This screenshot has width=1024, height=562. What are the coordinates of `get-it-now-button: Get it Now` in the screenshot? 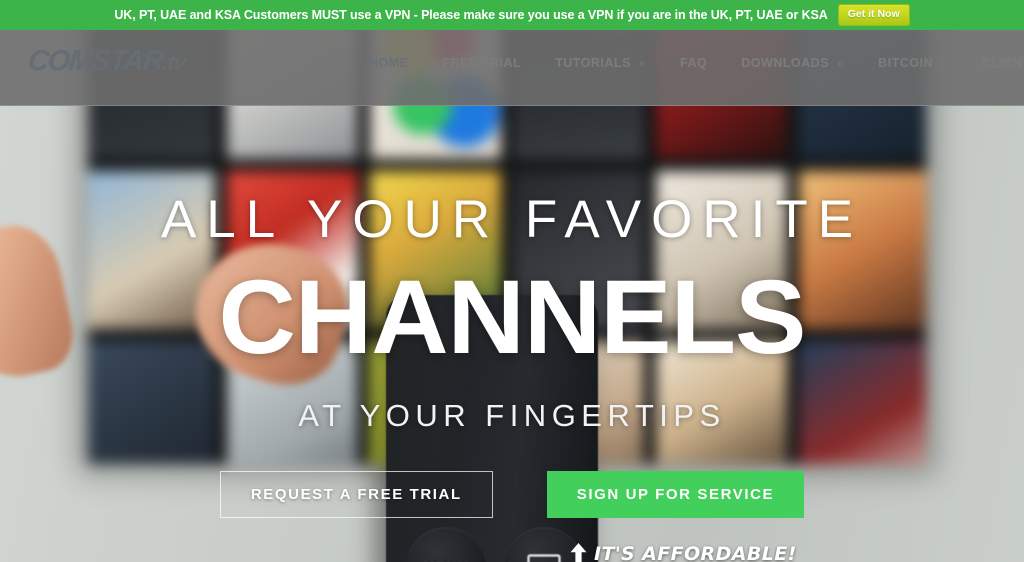 It's located at (873, 15).